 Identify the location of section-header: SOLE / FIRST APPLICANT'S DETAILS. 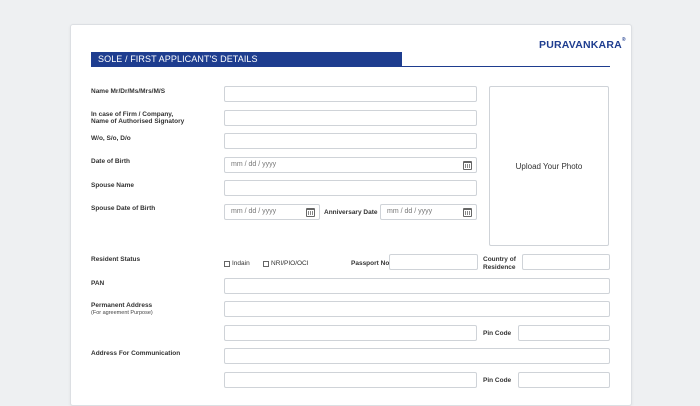
(246, 59).